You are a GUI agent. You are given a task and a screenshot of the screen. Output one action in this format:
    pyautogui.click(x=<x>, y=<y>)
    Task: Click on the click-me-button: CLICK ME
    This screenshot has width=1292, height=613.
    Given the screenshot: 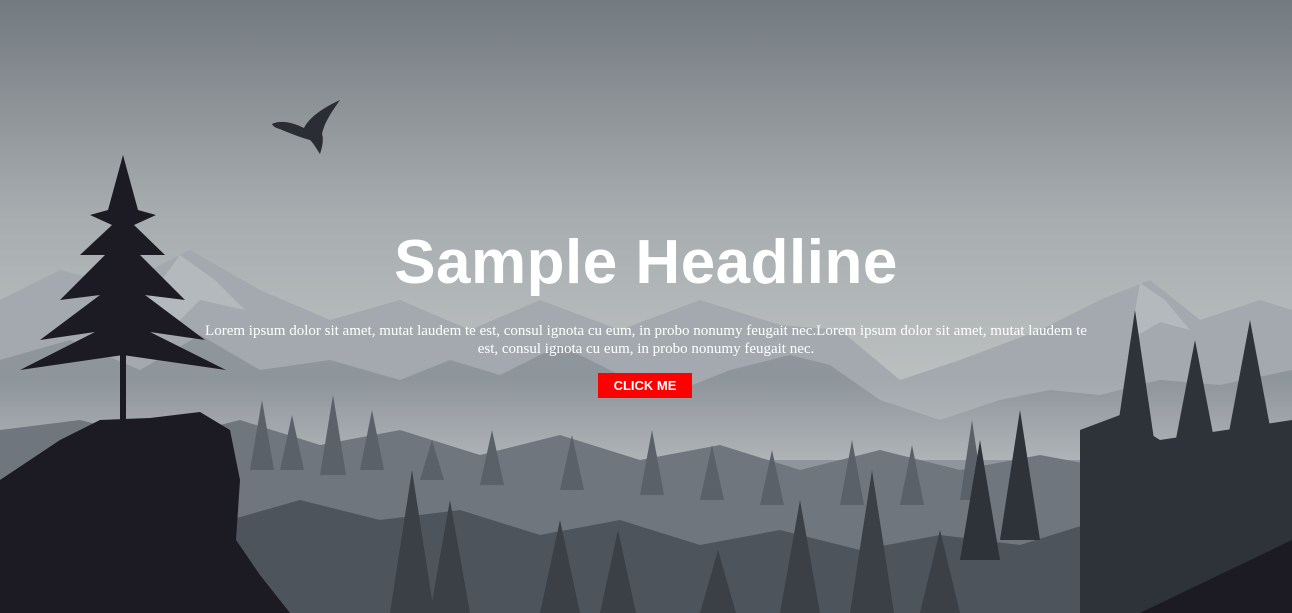 What is the action you would take?
    pyautogui.click(x=645, y=385)
    